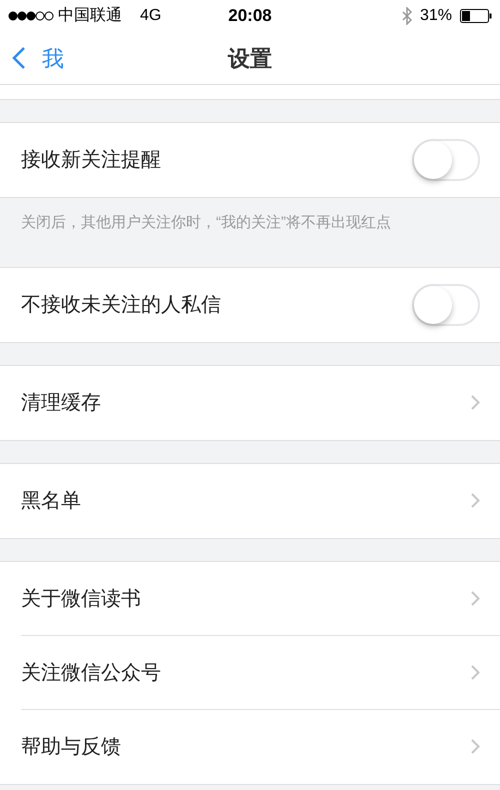 This screenshot has height=790, width=500. What do you see at coordinates (250, 58) in the screenshot?
I see `page-title: 设置` at bounding box center [250, 58].